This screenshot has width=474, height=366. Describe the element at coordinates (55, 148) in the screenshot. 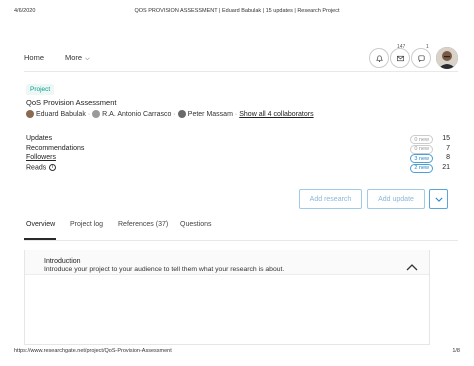

I see `stat-label: Recommendations` at that location.